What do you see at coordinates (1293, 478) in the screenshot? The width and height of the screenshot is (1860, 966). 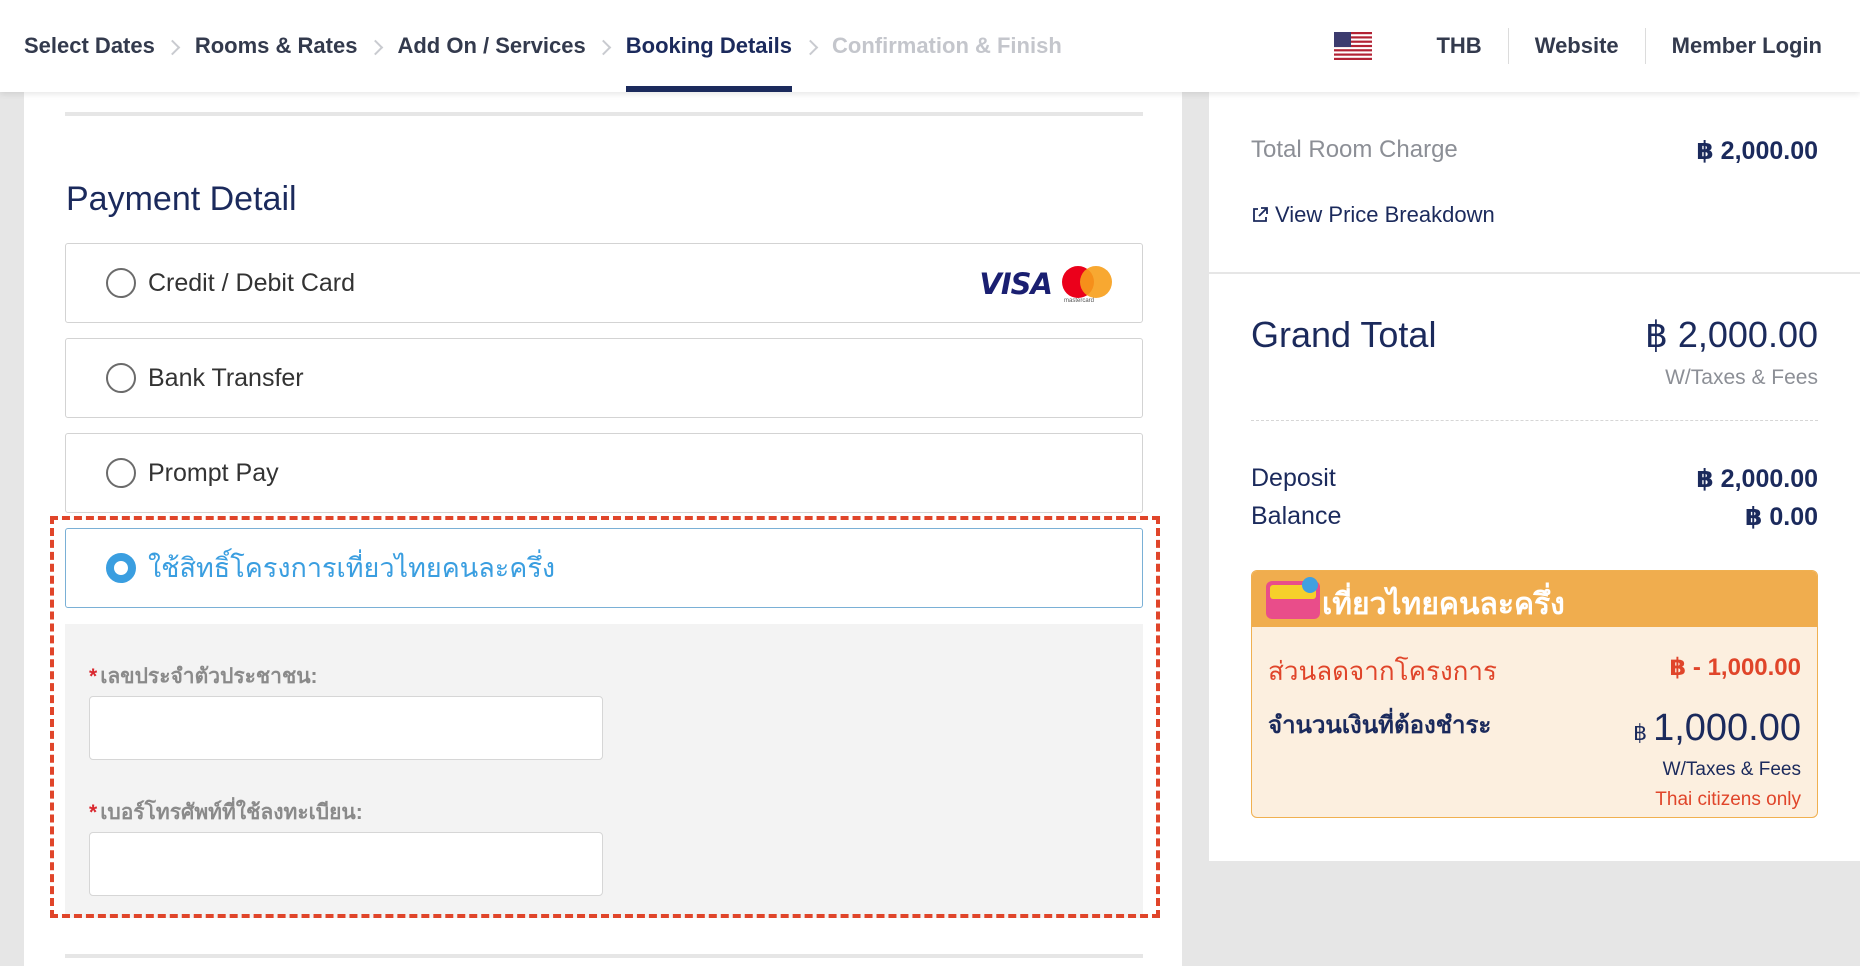 I see `deposit-label: Deposit` at bounding box center [1293, 478].